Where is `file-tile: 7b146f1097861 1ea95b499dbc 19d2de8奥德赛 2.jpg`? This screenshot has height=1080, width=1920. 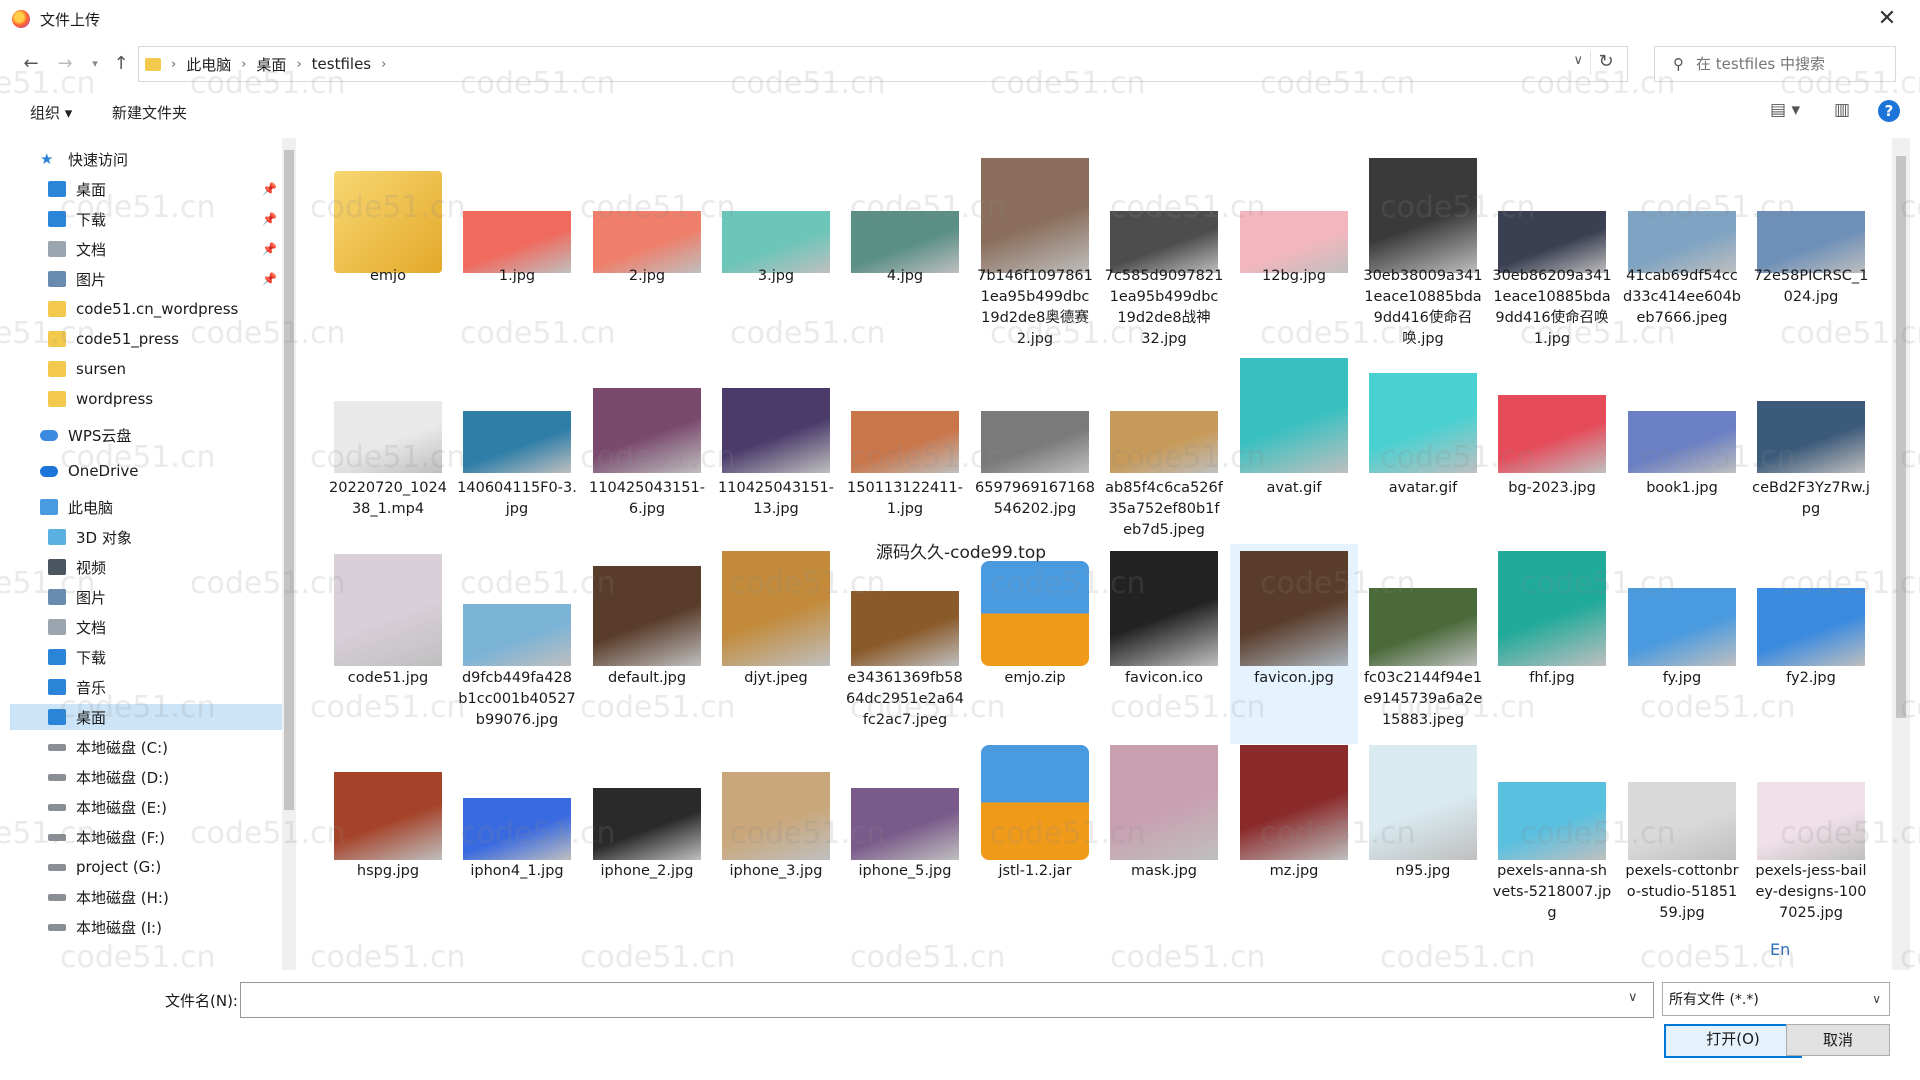
file-tile: 7b146f1097861 1ea95b499dbc 19d2de8奥德赛 2.jpg is located at coordinates (1035, 242).